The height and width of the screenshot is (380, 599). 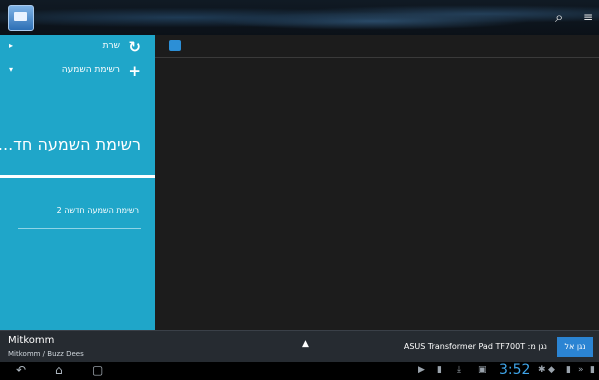 What do you see at coordinates (299, 17) in the screenshot?
I see `action-bar: ⌕ ≡` at bounding box center [299, 17].